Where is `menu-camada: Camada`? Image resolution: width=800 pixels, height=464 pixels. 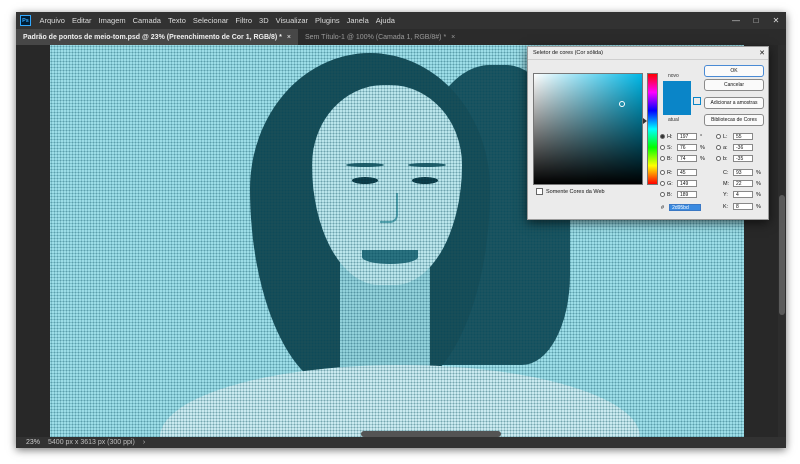
menu-camada: Camada is located at coordinates (146, 20).